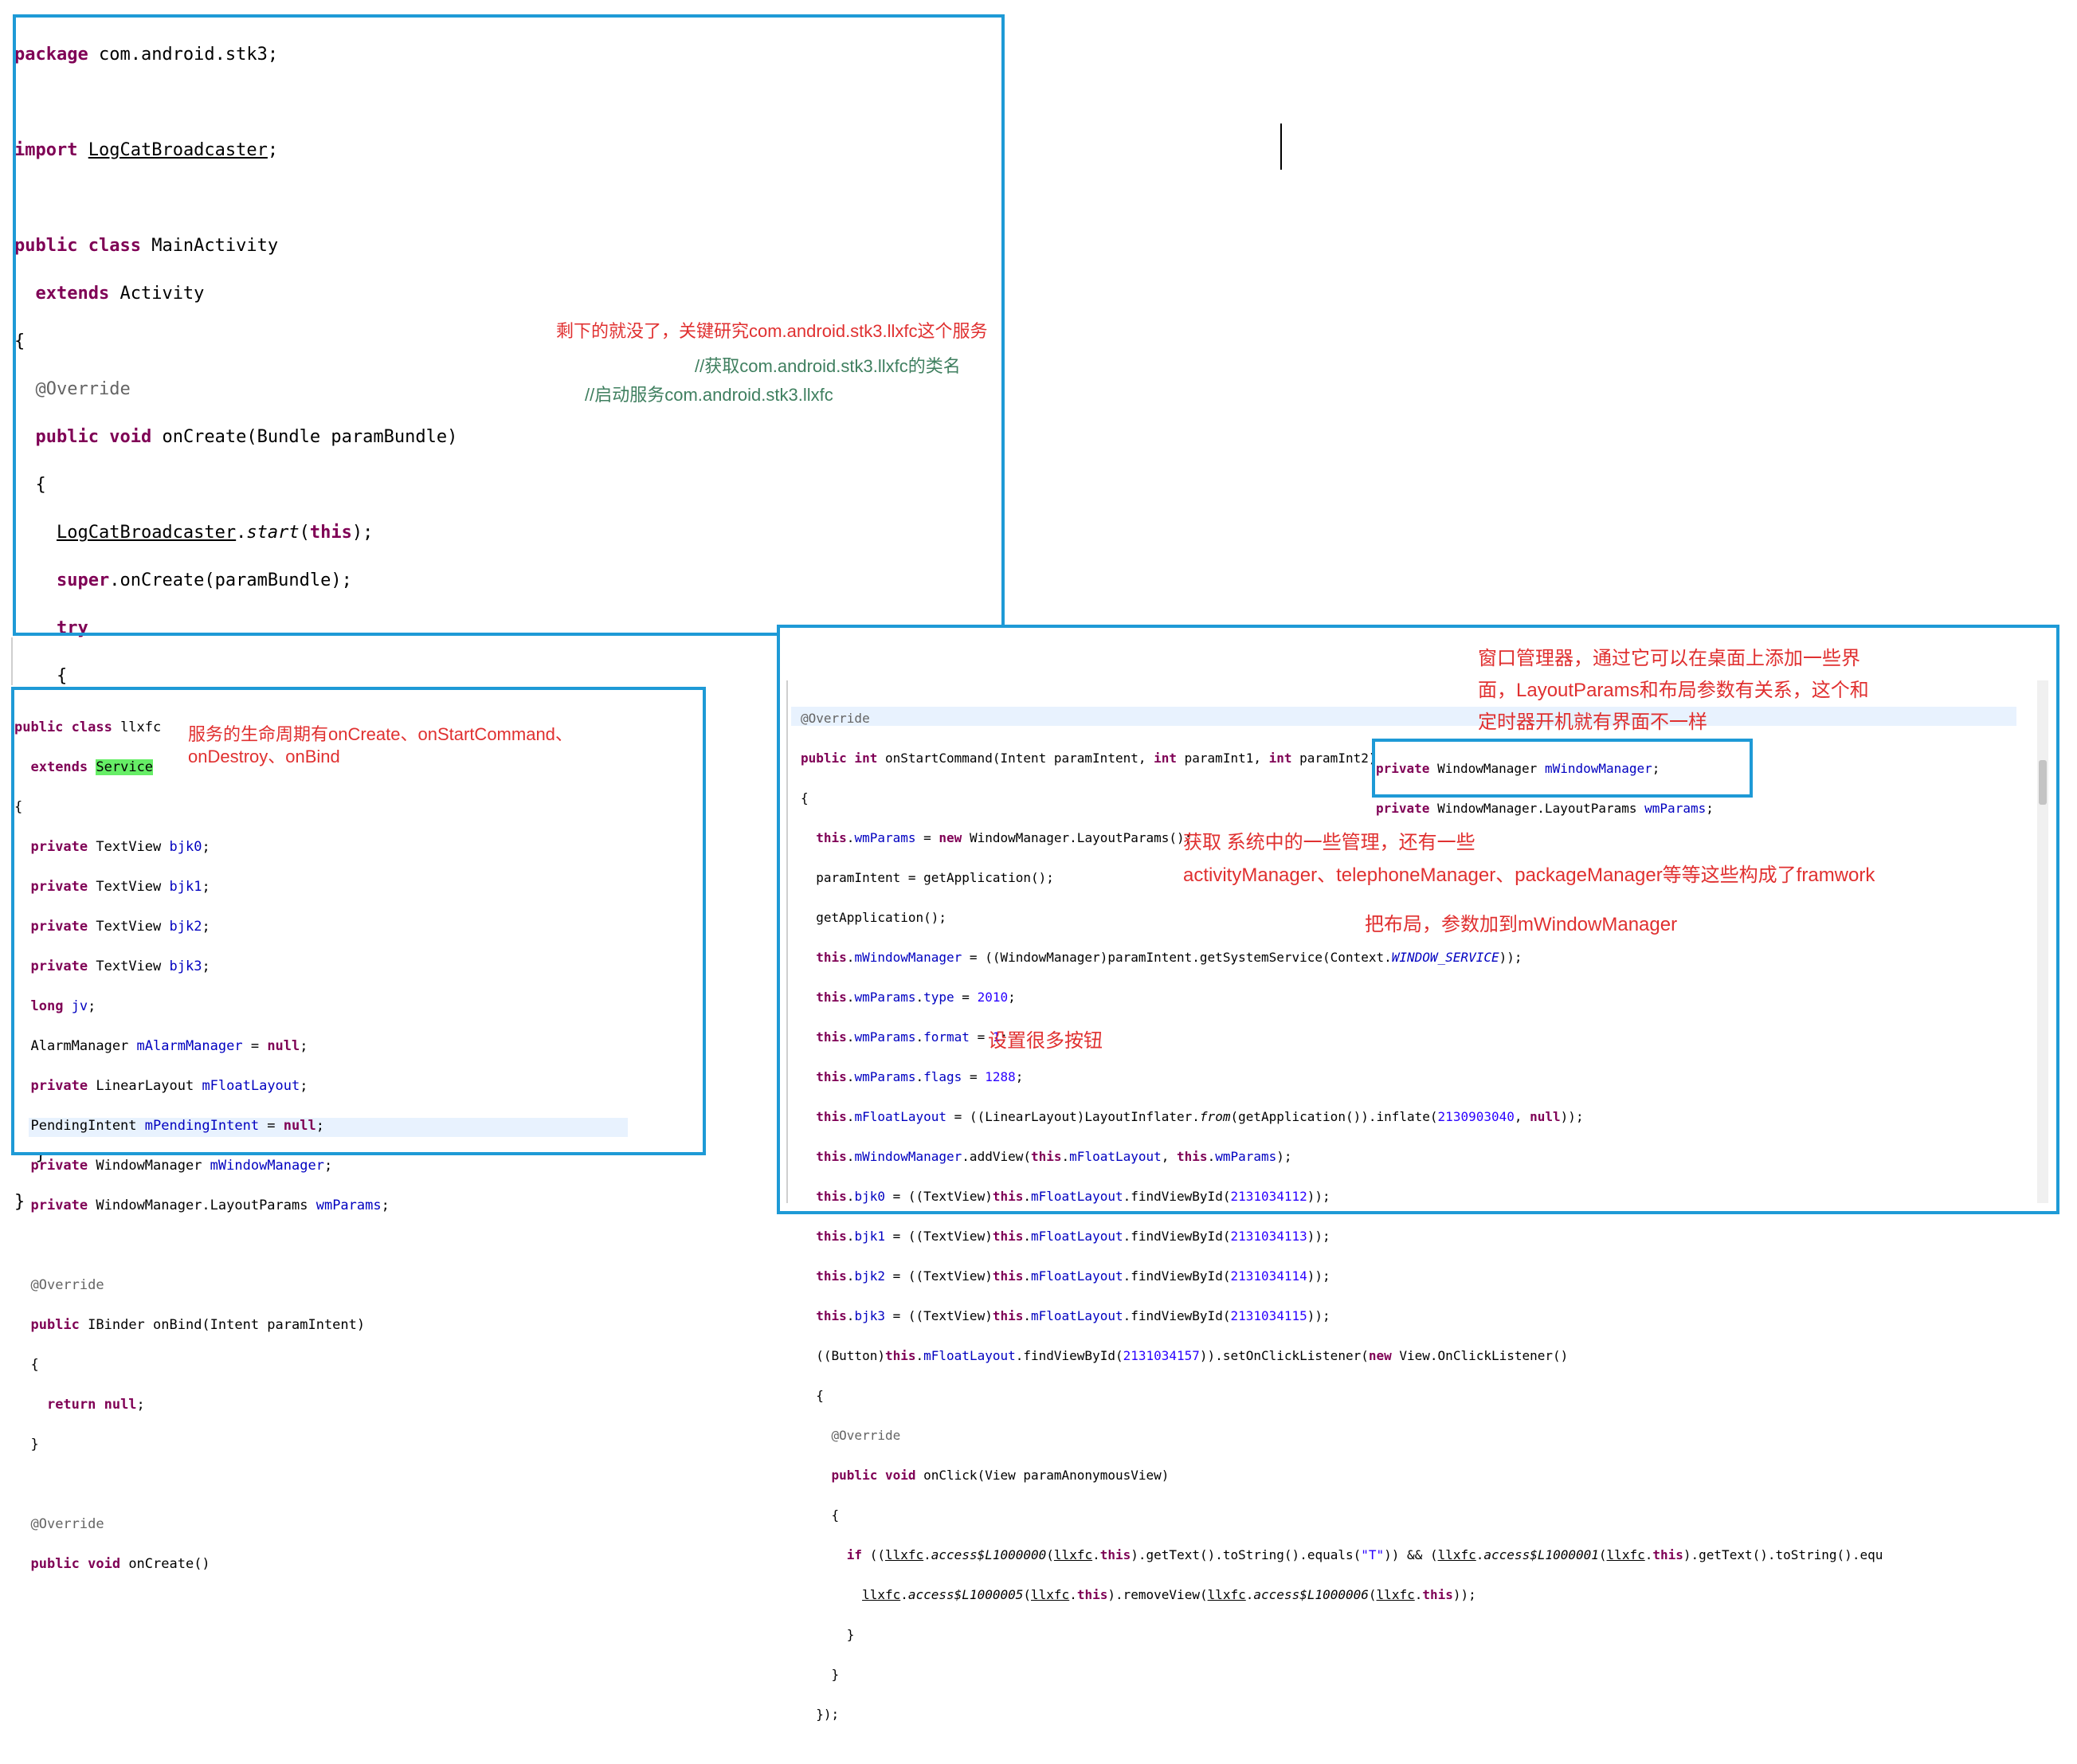 The height and width of the screenshot is (1764, 2077). Describe the element at coordinates (820, 1714) in the screenshot. I see `code-line: });` at that location.